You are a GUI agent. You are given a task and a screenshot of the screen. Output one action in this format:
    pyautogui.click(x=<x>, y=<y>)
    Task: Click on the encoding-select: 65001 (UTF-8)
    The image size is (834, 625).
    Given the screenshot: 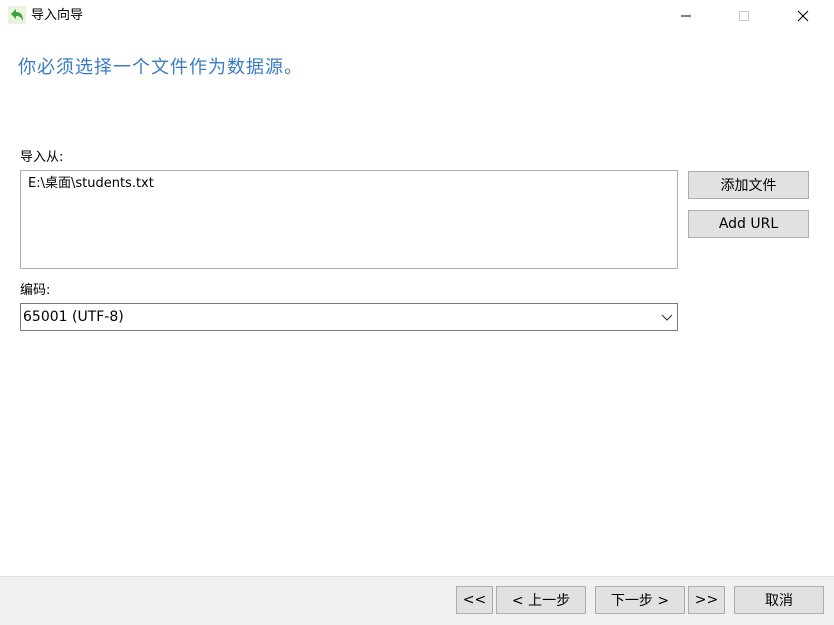 What is the action you would take?
    pyautogui.click(x=349, y=317)
    